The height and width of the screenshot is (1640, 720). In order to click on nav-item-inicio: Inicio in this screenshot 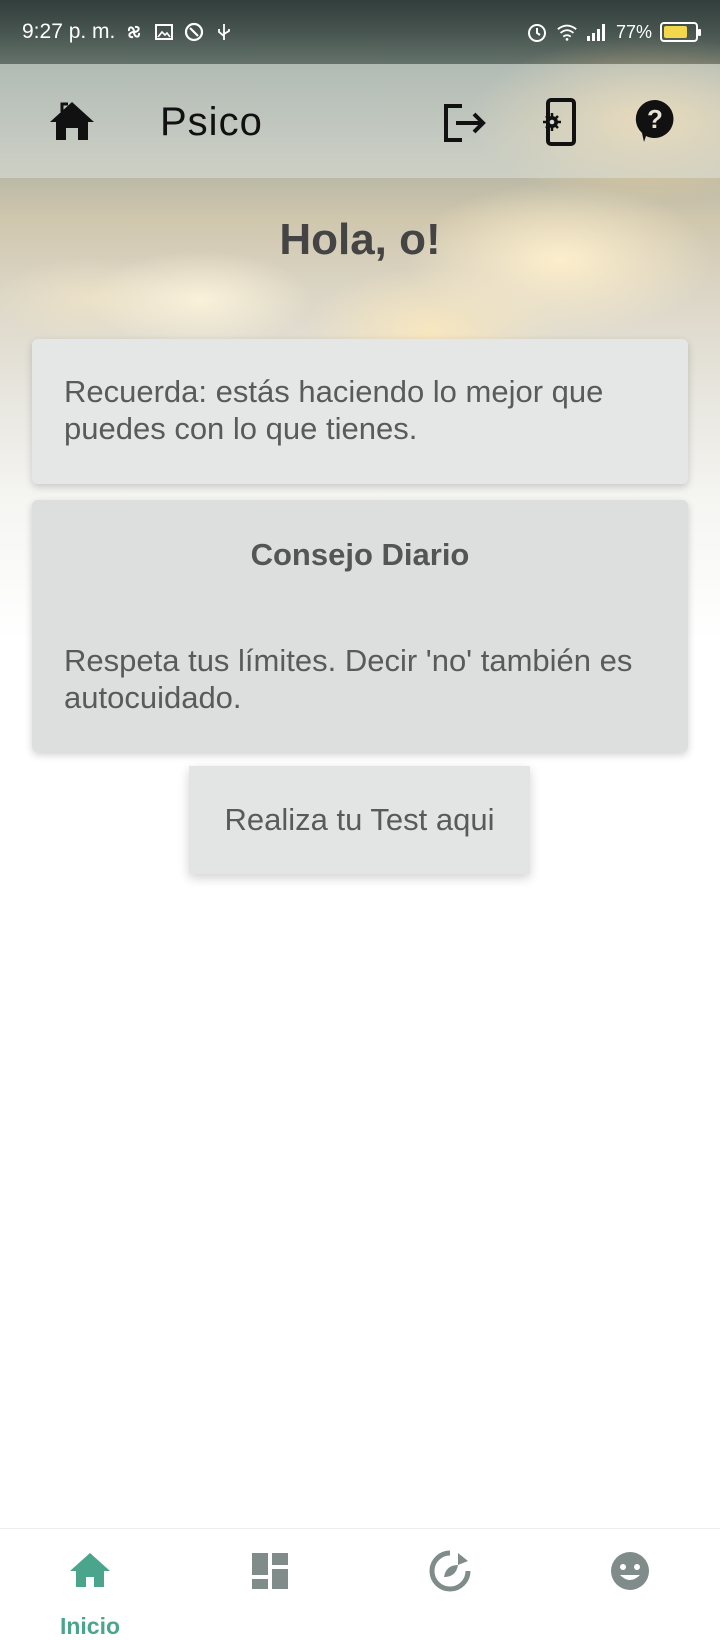, I will do `click(90, 1584)`.